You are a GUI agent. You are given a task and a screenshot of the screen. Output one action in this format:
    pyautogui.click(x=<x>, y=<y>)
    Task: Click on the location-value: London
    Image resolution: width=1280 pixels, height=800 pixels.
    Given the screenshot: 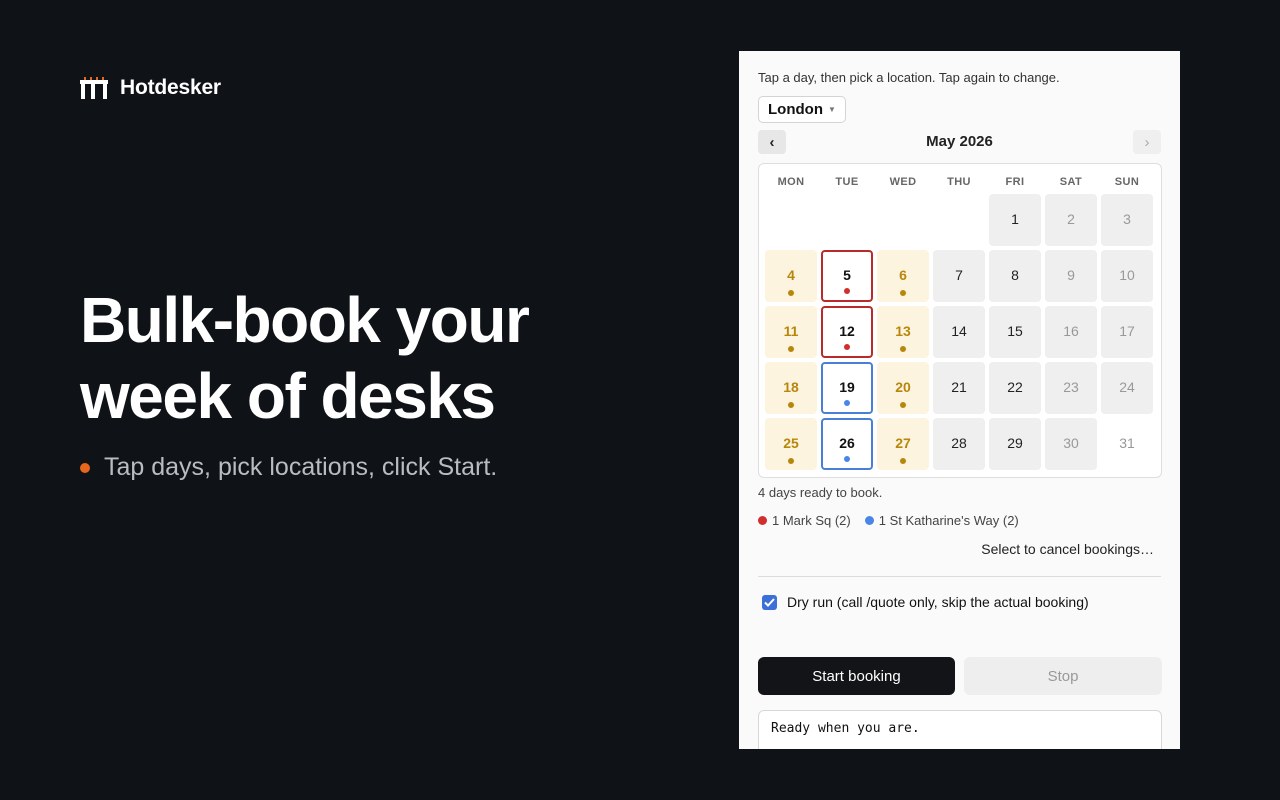 What is the action you would take?
    pyautogui.click(x=795, y=109)
    